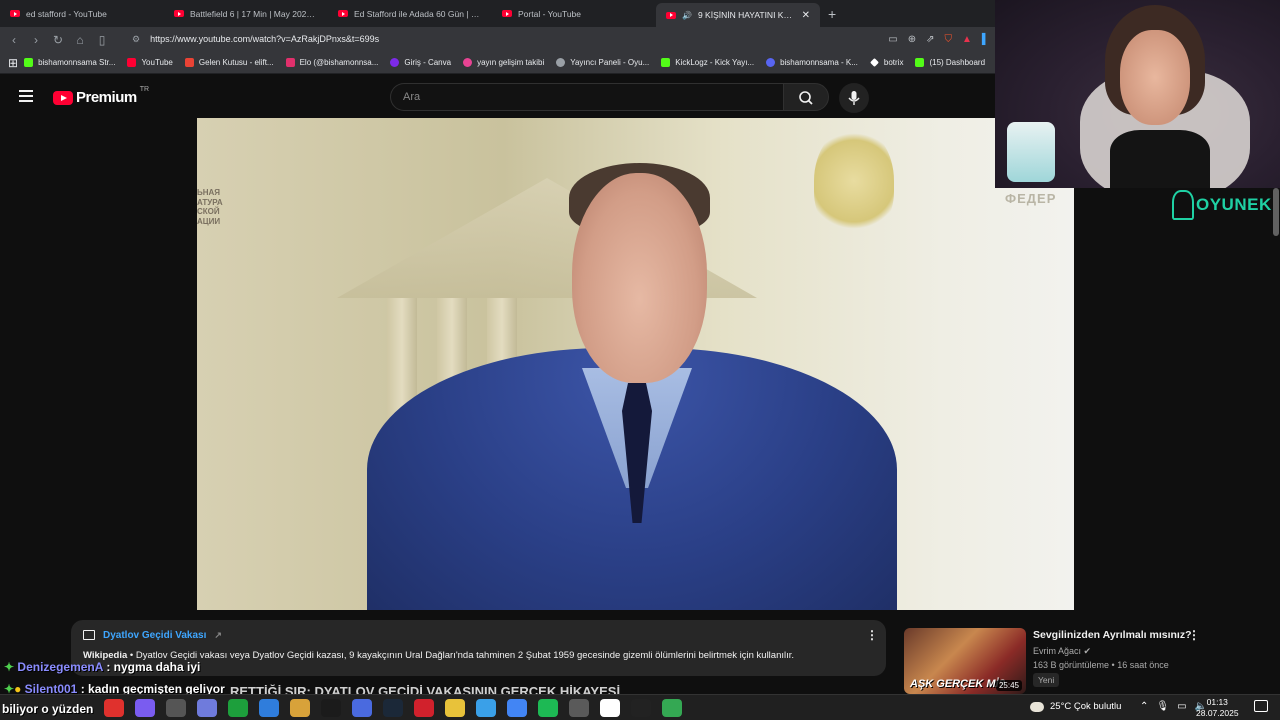  I want to click on info-panel-header: Dyatlov Geçidi Vakası ↗, so click(473, 635).